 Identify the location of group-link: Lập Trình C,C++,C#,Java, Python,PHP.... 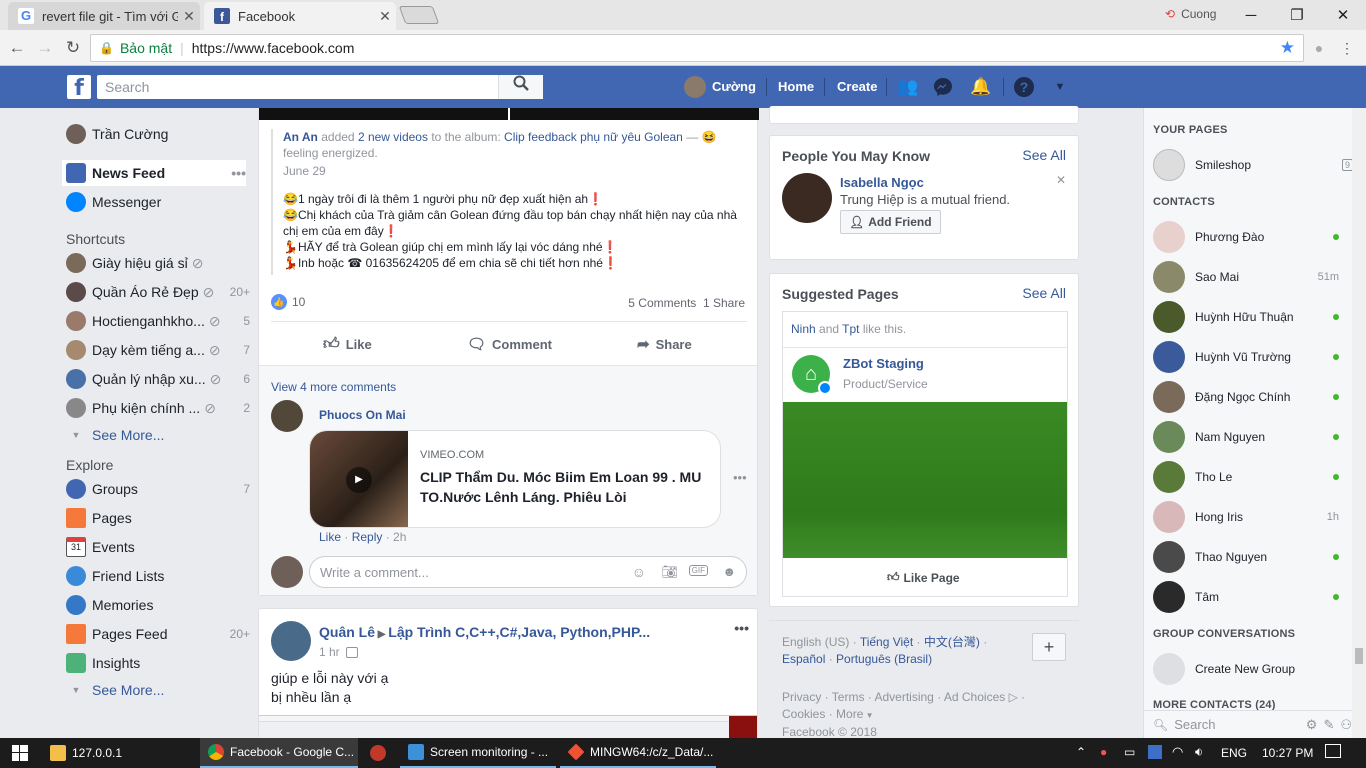
(519, 632).